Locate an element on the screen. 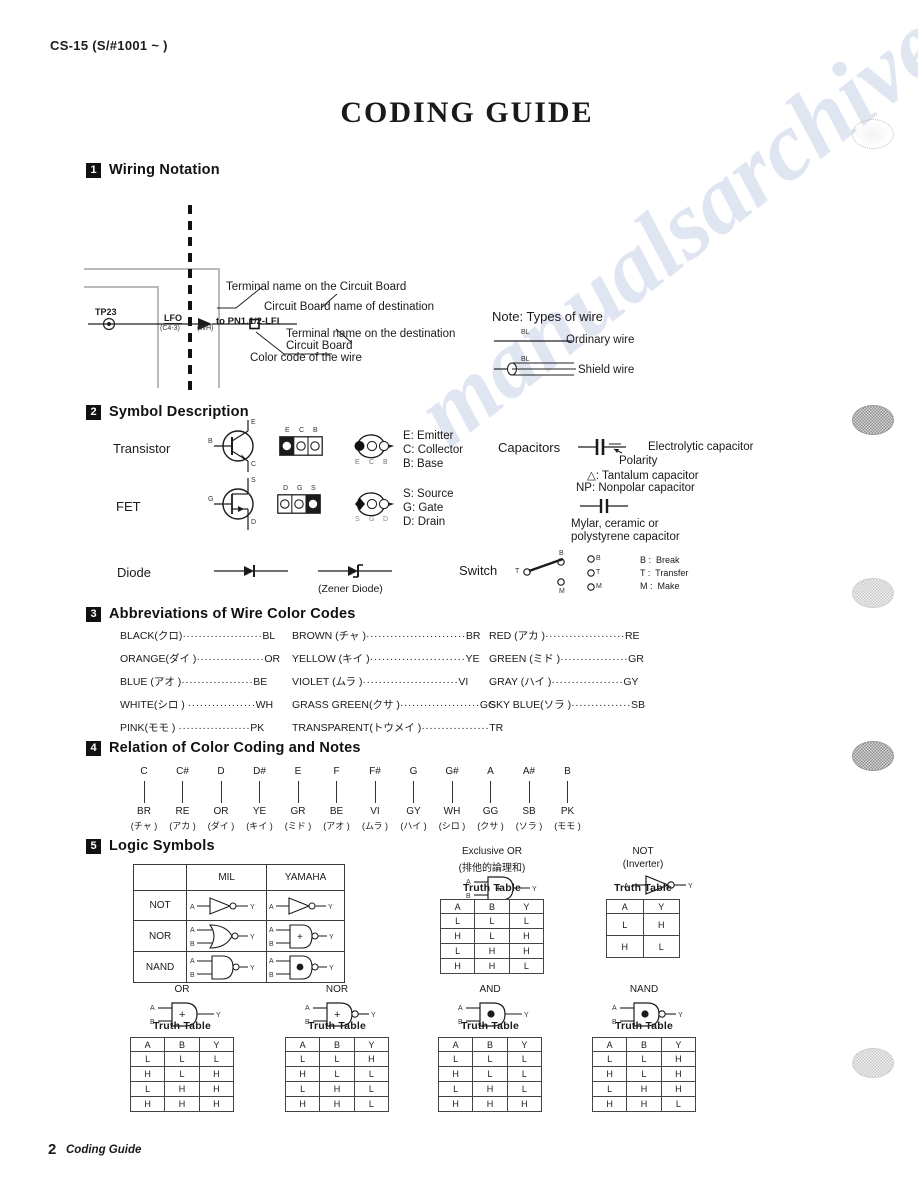 This screenshot has height=1188, width=918. note-color-pair: F# VI (ムラ ) is located at coordinates (375, 799).